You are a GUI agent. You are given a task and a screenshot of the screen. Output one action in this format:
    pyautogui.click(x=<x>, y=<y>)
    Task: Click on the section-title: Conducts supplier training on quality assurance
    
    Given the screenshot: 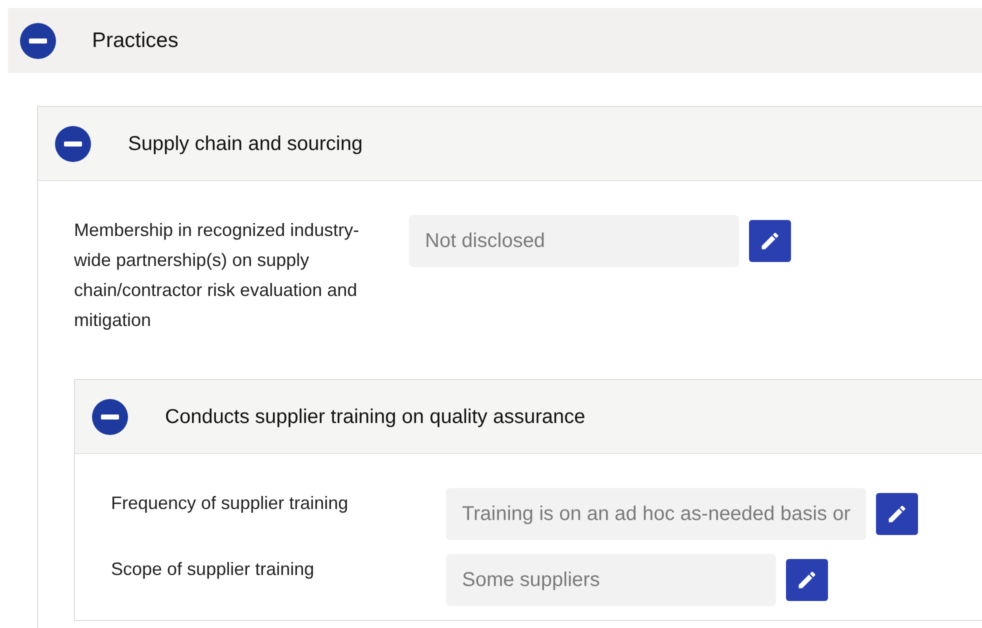 What is the action you would take?
    pyautogui.click(x=375, y=417)
    